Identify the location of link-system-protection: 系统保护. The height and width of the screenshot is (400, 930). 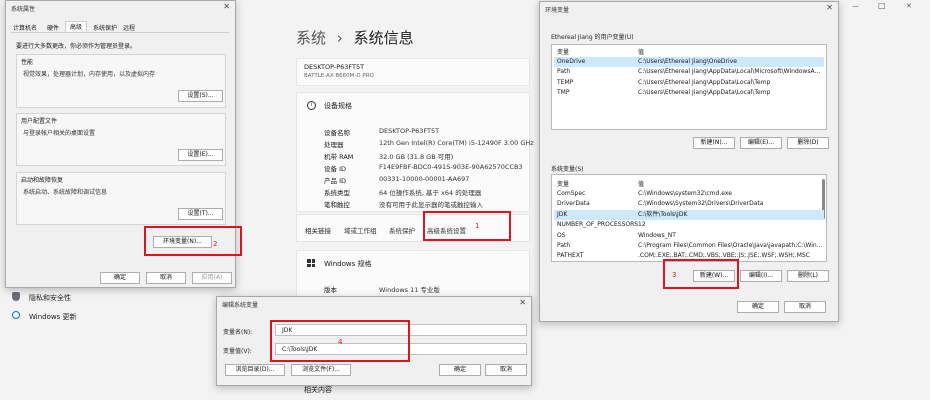
(402, 230).